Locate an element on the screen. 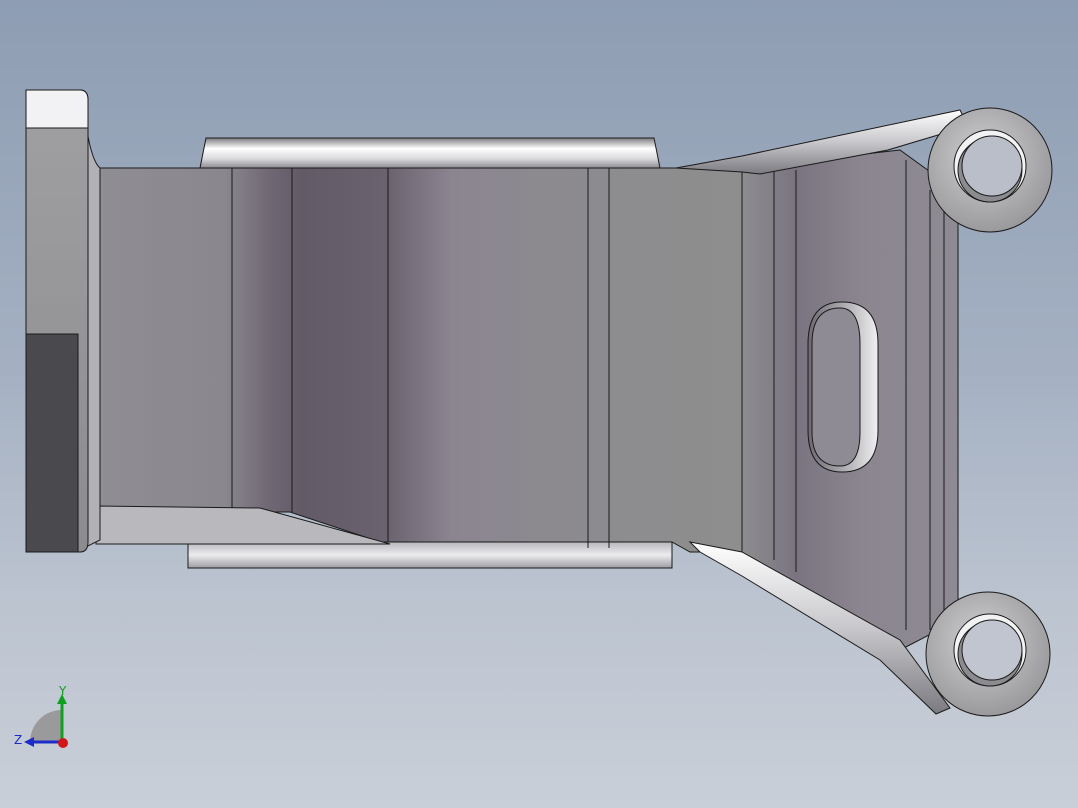 This screenshot has width=1078, height=808. upper-eye is located at coordinates (990, 170).